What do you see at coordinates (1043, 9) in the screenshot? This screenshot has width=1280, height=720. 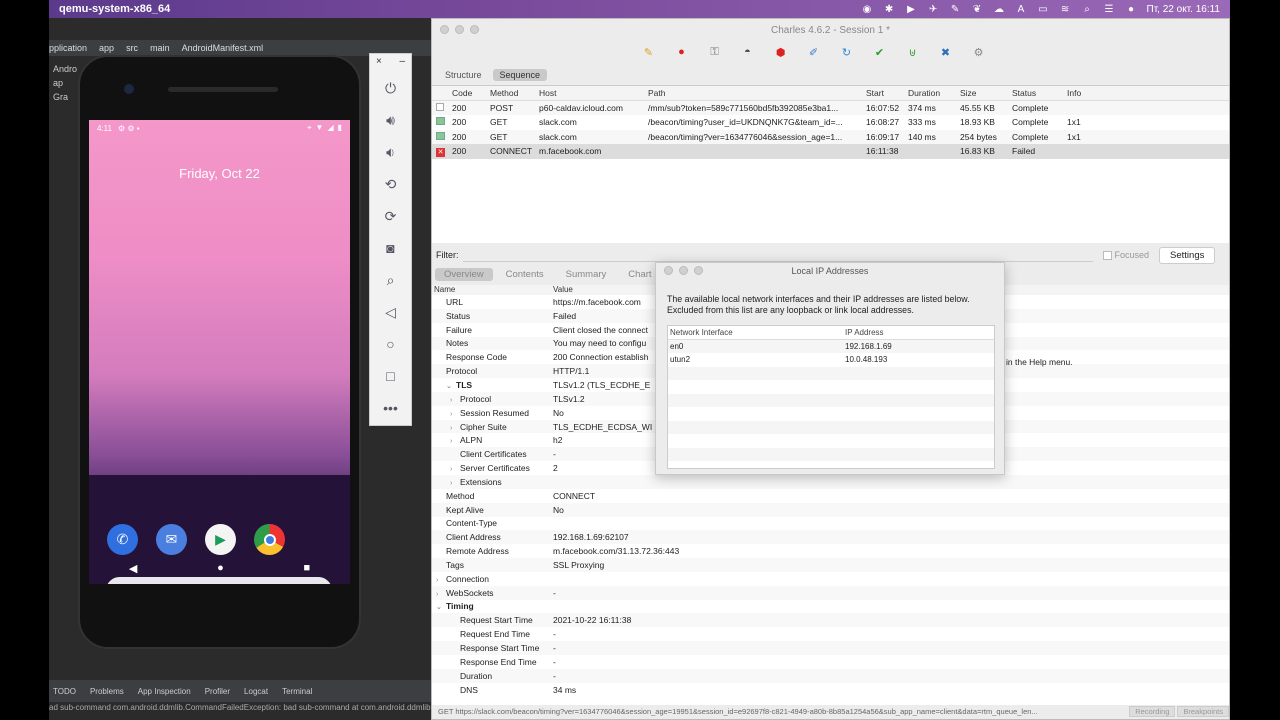 I see `battery-icon: ▭` at bounding box center [1043, 9].